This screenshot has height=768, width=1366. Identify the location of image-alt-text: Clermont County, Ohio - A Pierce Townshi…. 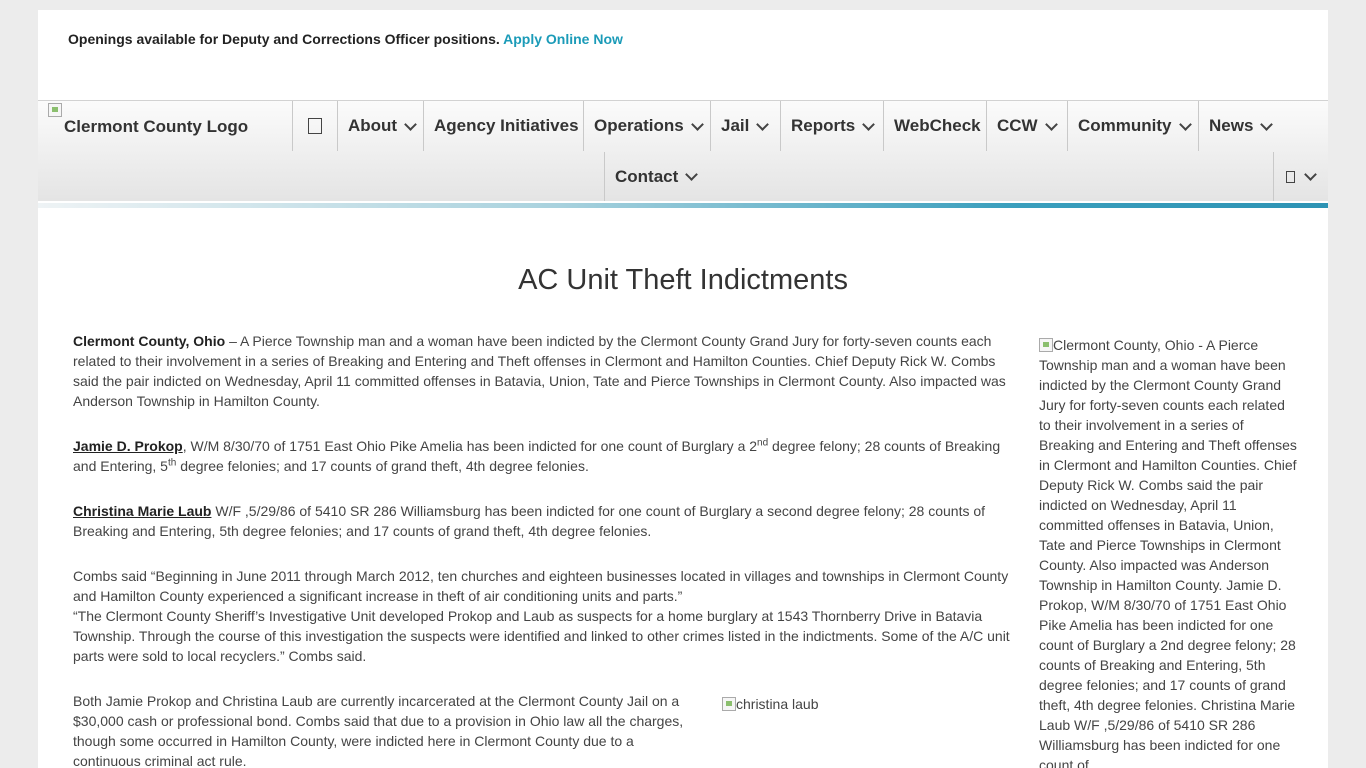
(1168, 552).